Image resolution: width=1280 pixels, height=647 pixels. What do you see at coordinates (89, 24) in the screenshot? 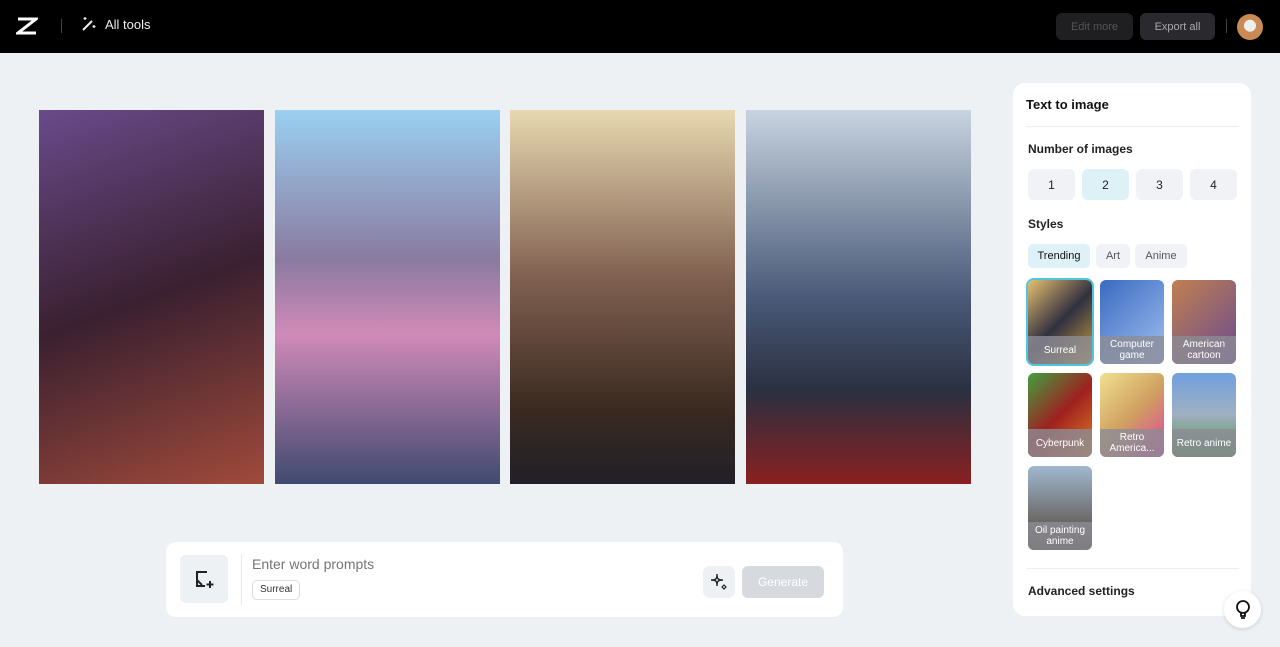
I see `magic-wand-icon` at bounding box center [89, 24].